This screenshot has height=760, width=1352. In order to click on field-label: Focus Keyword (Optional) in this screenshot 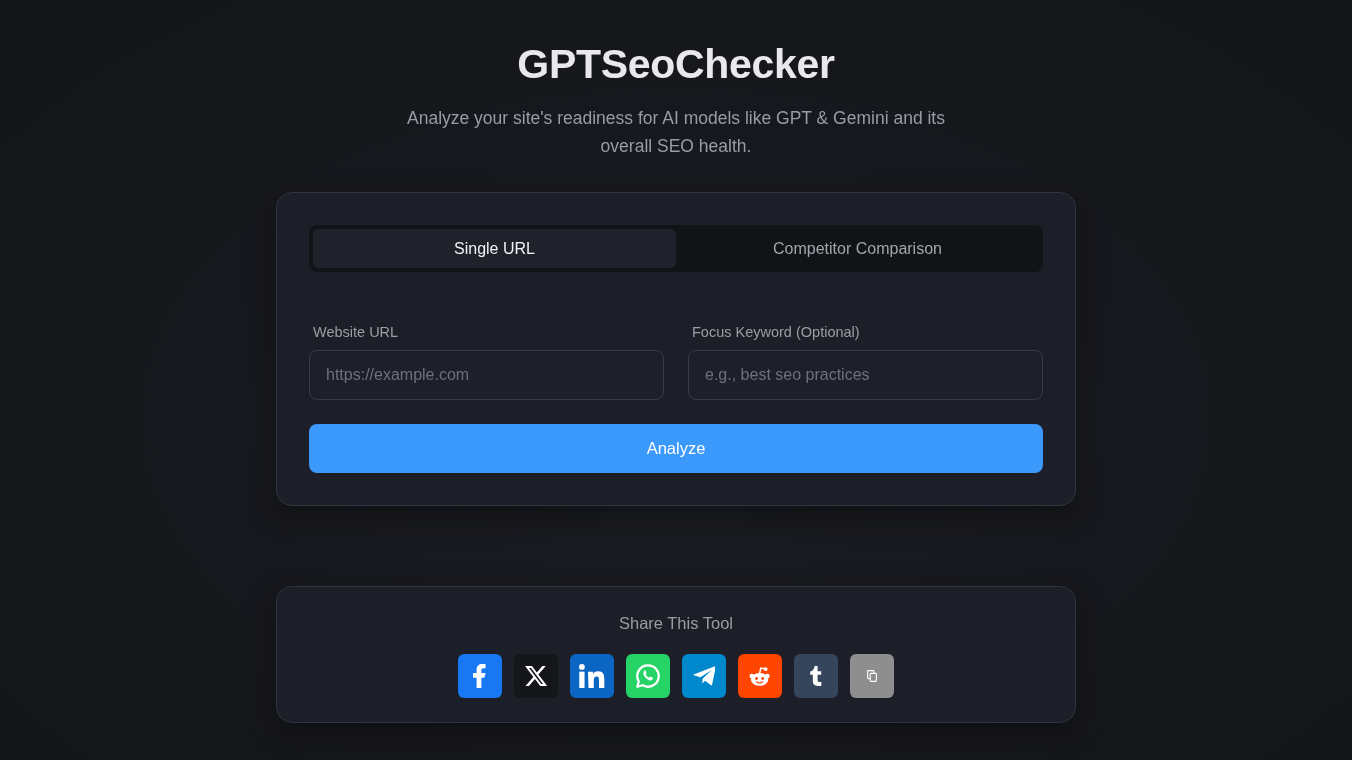, I will do `click(776, 332)`.